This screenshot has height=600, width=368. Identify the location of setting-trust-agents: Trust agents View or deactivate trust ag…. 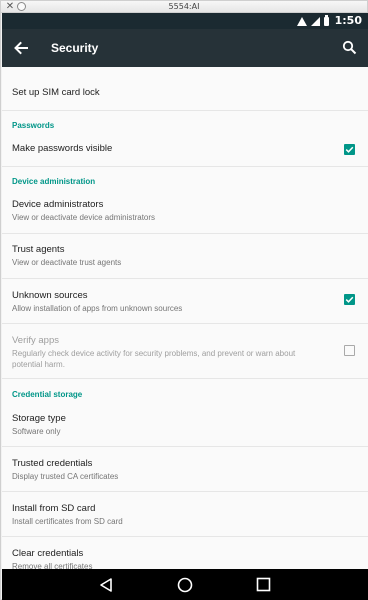
(185, 256).